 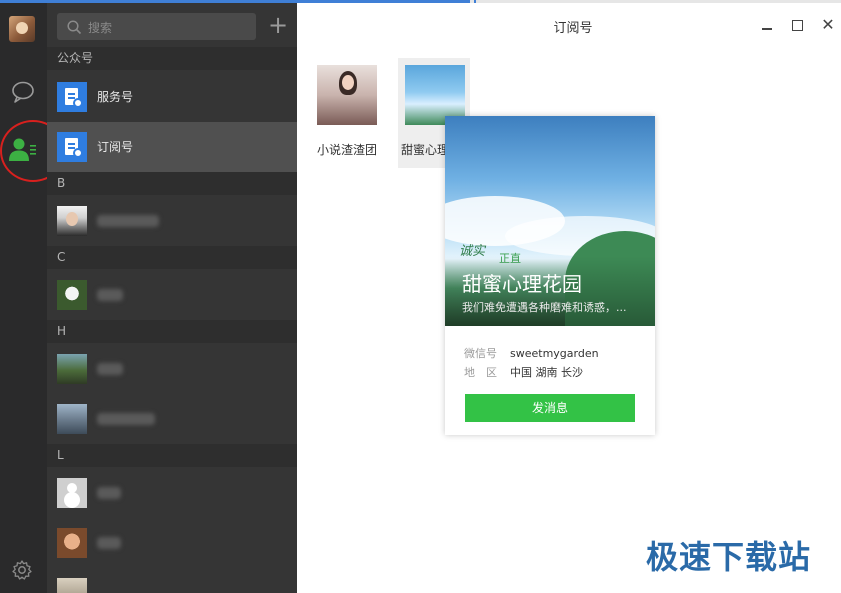 I want to click on user-avatar, so click(x=22, y=29).